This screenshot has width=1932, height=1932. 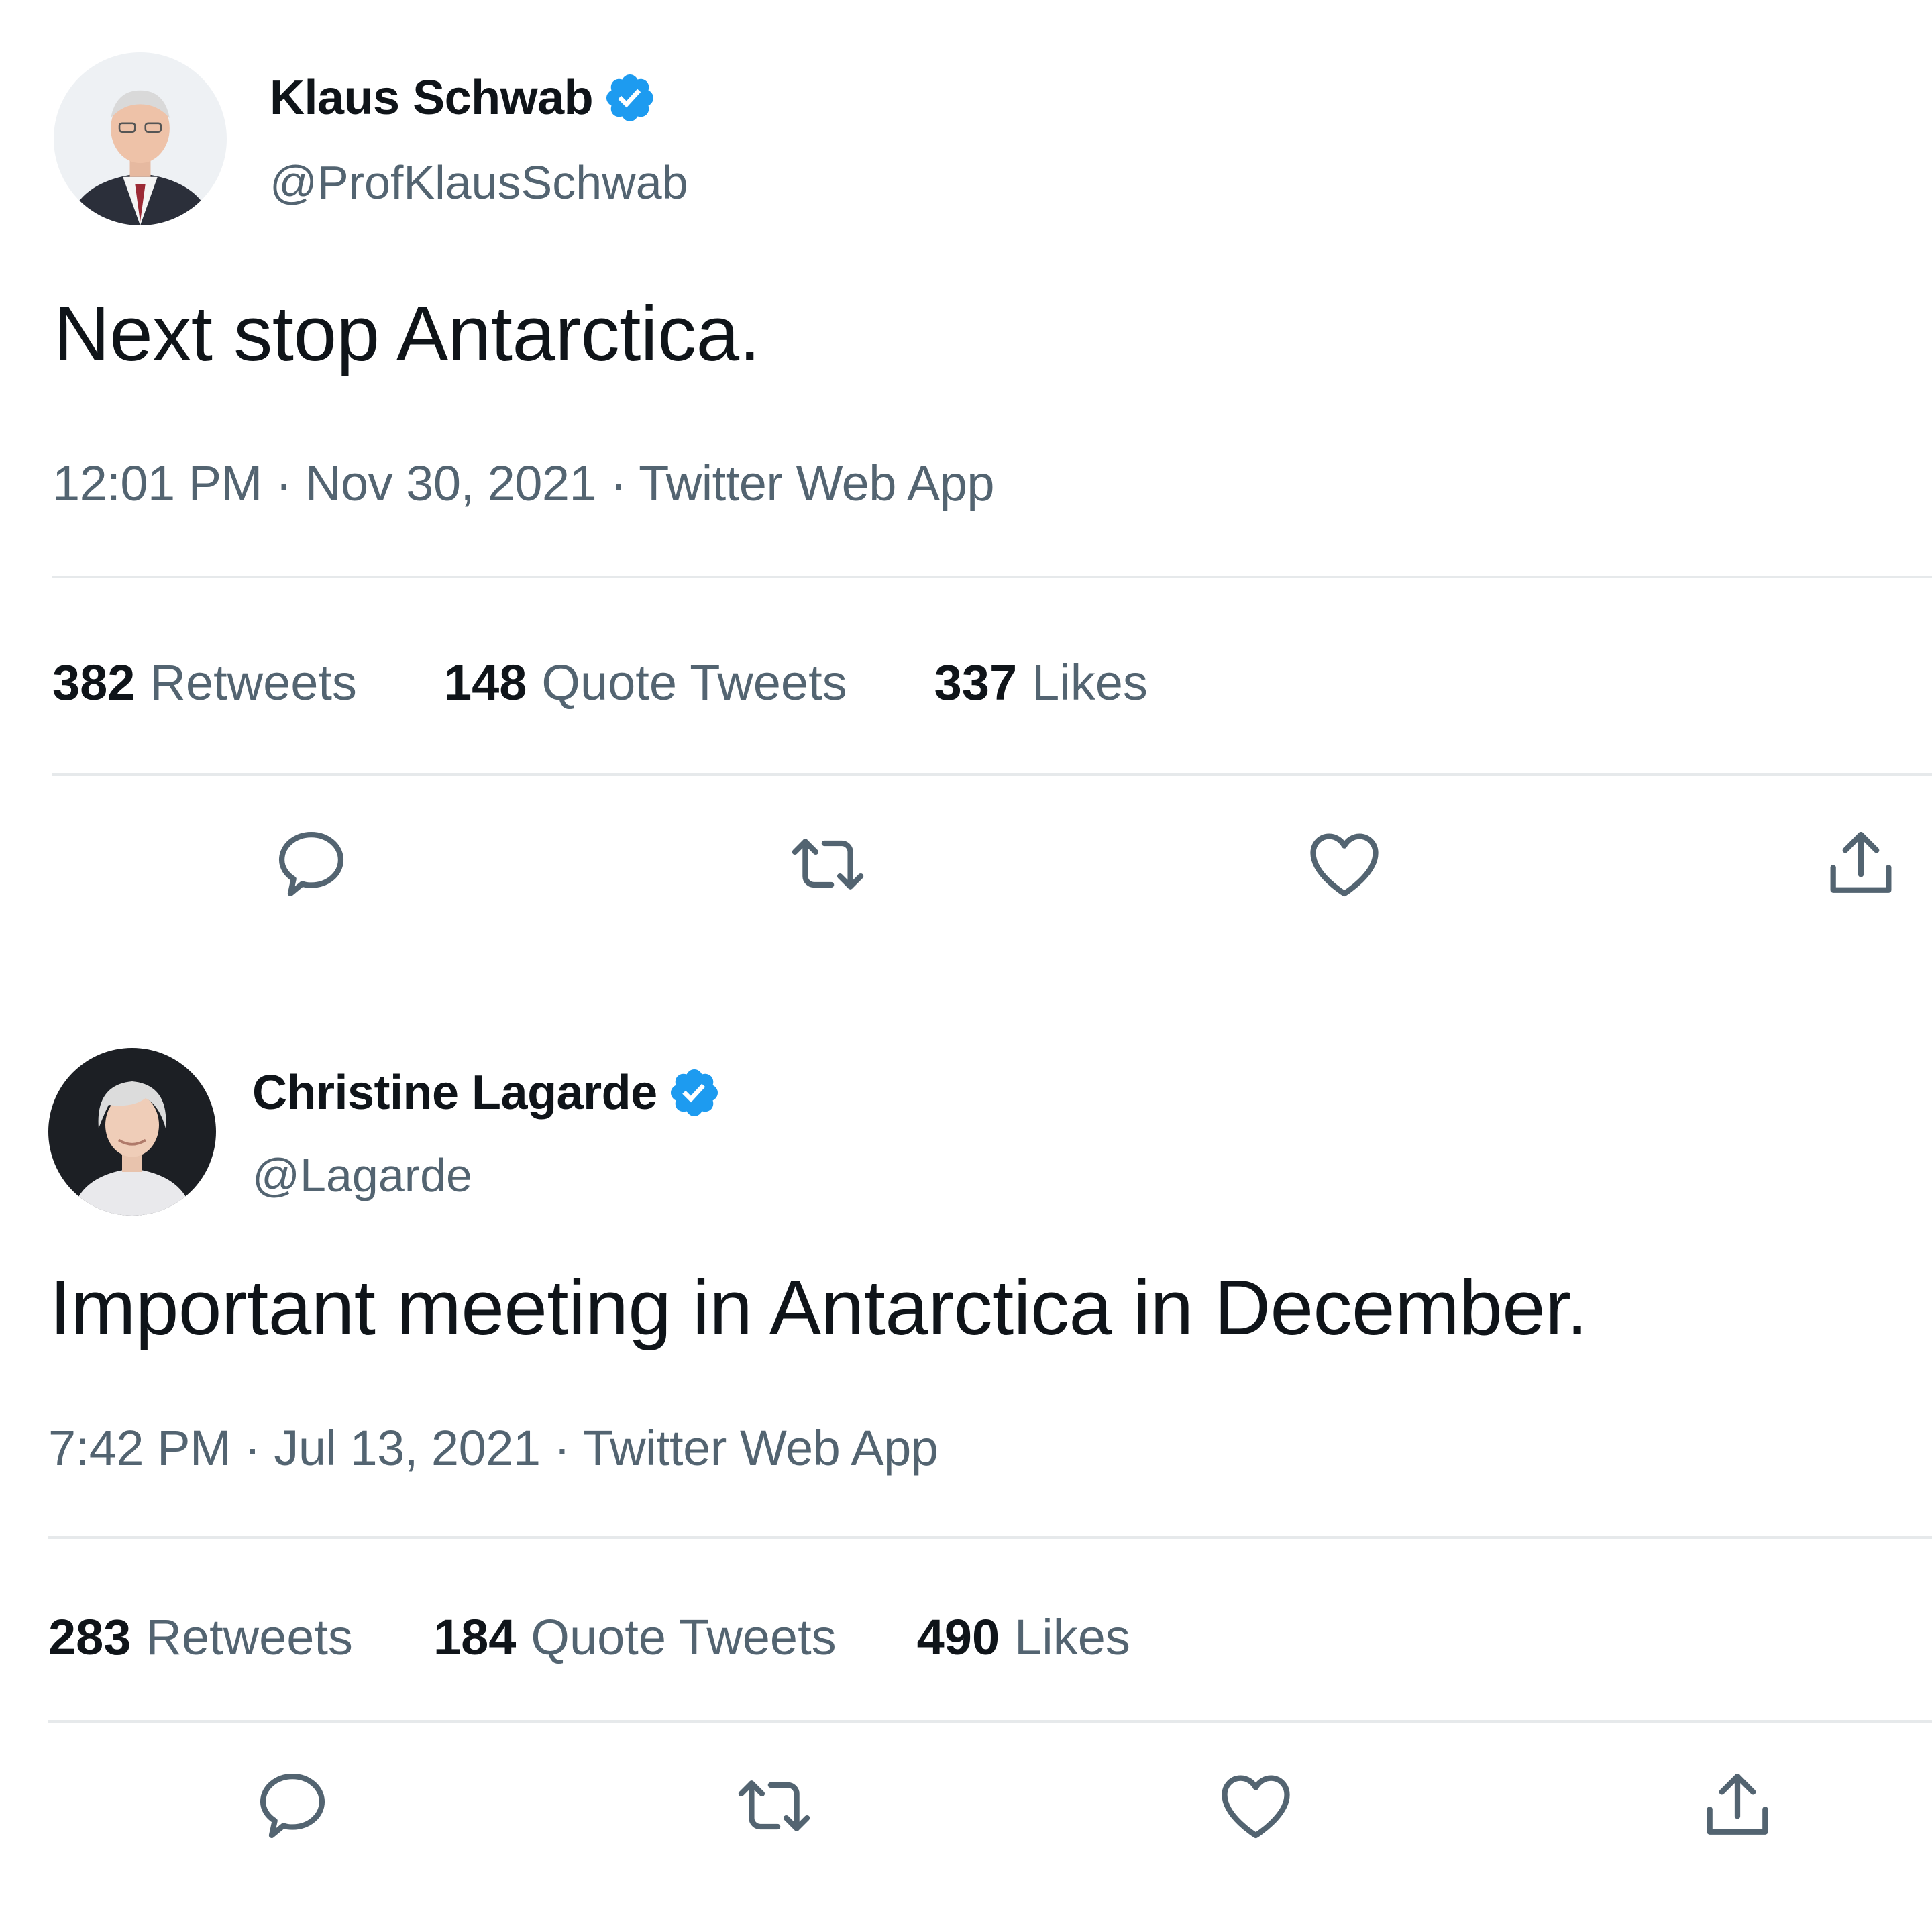 I want to click on retweets-count: 283, so click(x=89, y=1637).